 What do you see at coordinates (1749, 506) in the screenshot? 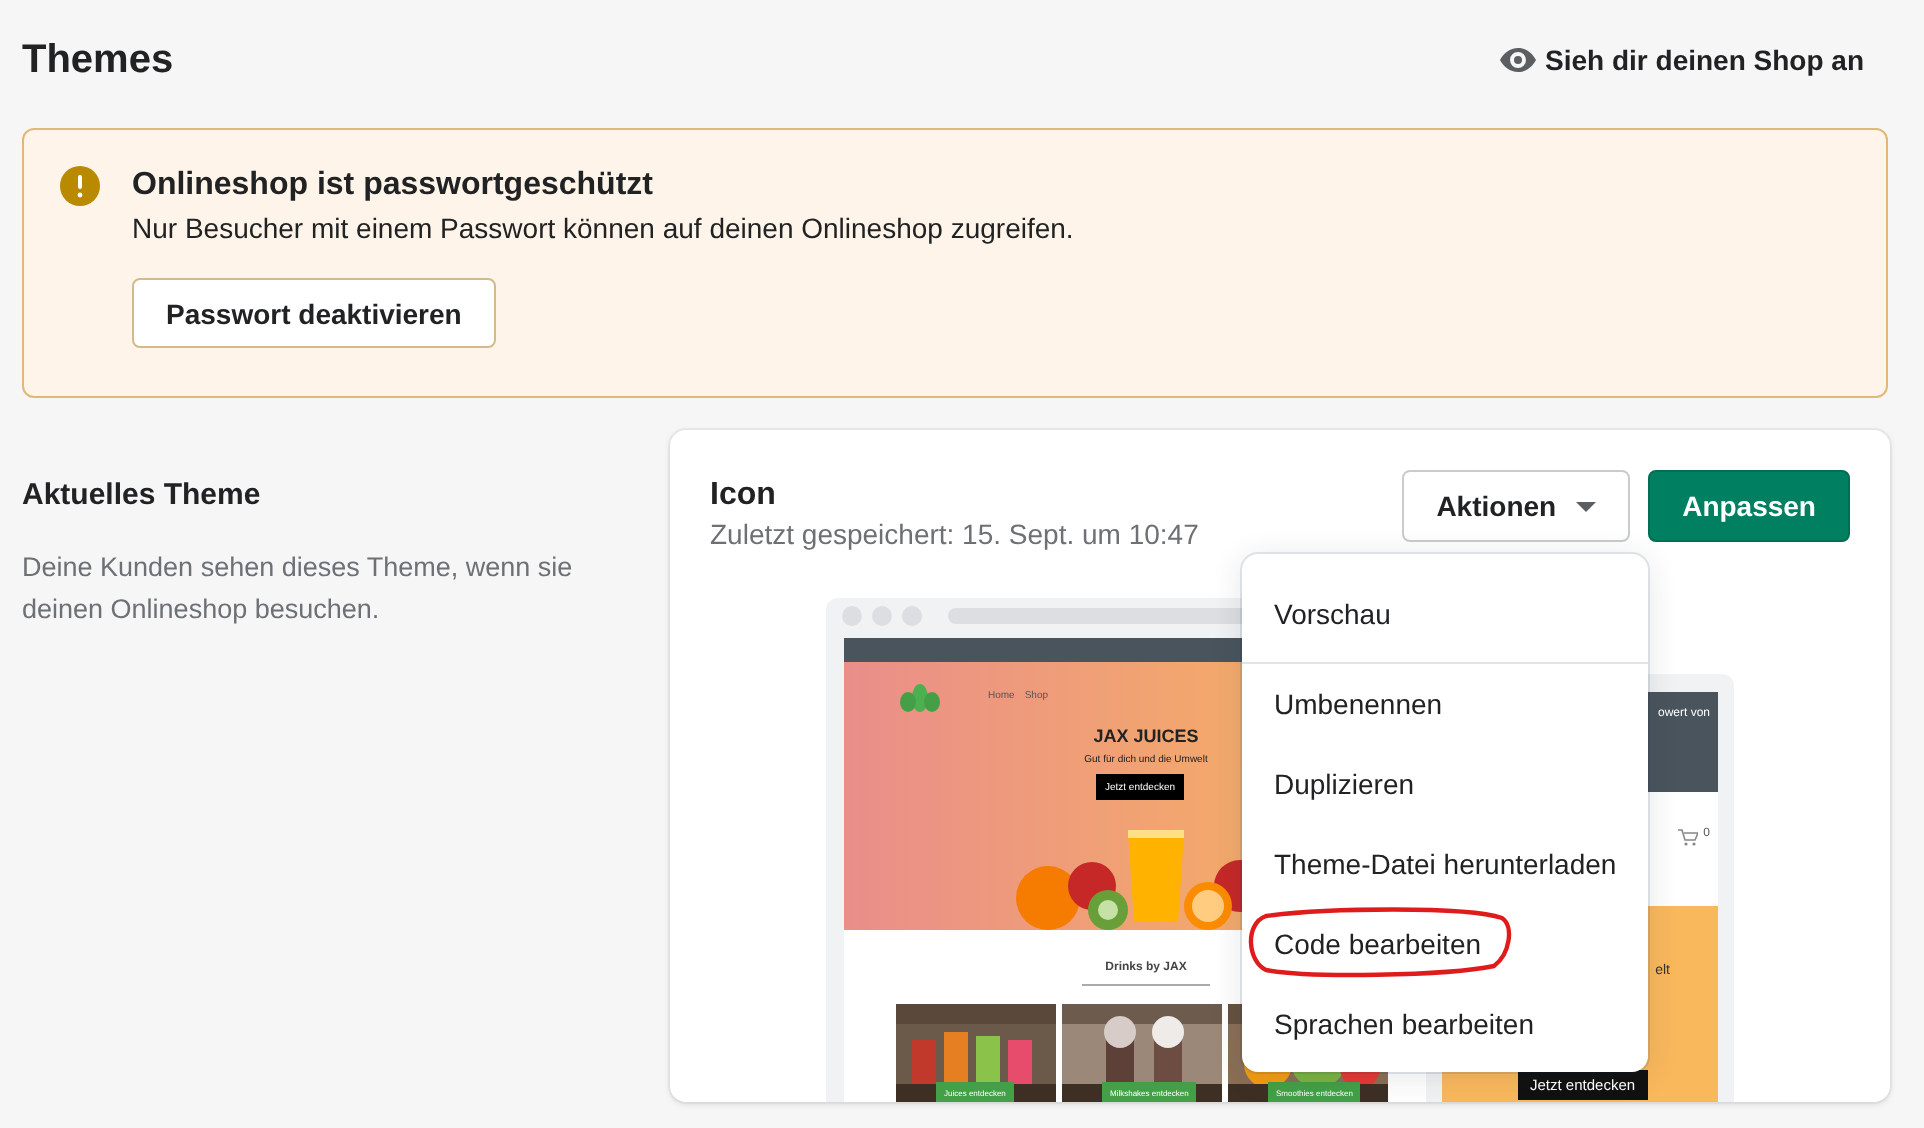
I see `customize-button: Anpassen` at bounding box center [1749, 506].